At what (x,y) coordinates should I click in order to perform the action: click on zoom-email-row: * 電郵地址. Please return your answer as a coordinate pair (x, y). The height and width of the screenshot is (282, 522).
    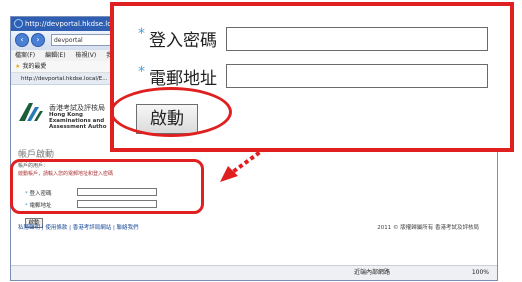
    Looking at the image, I should click on (177, 76).